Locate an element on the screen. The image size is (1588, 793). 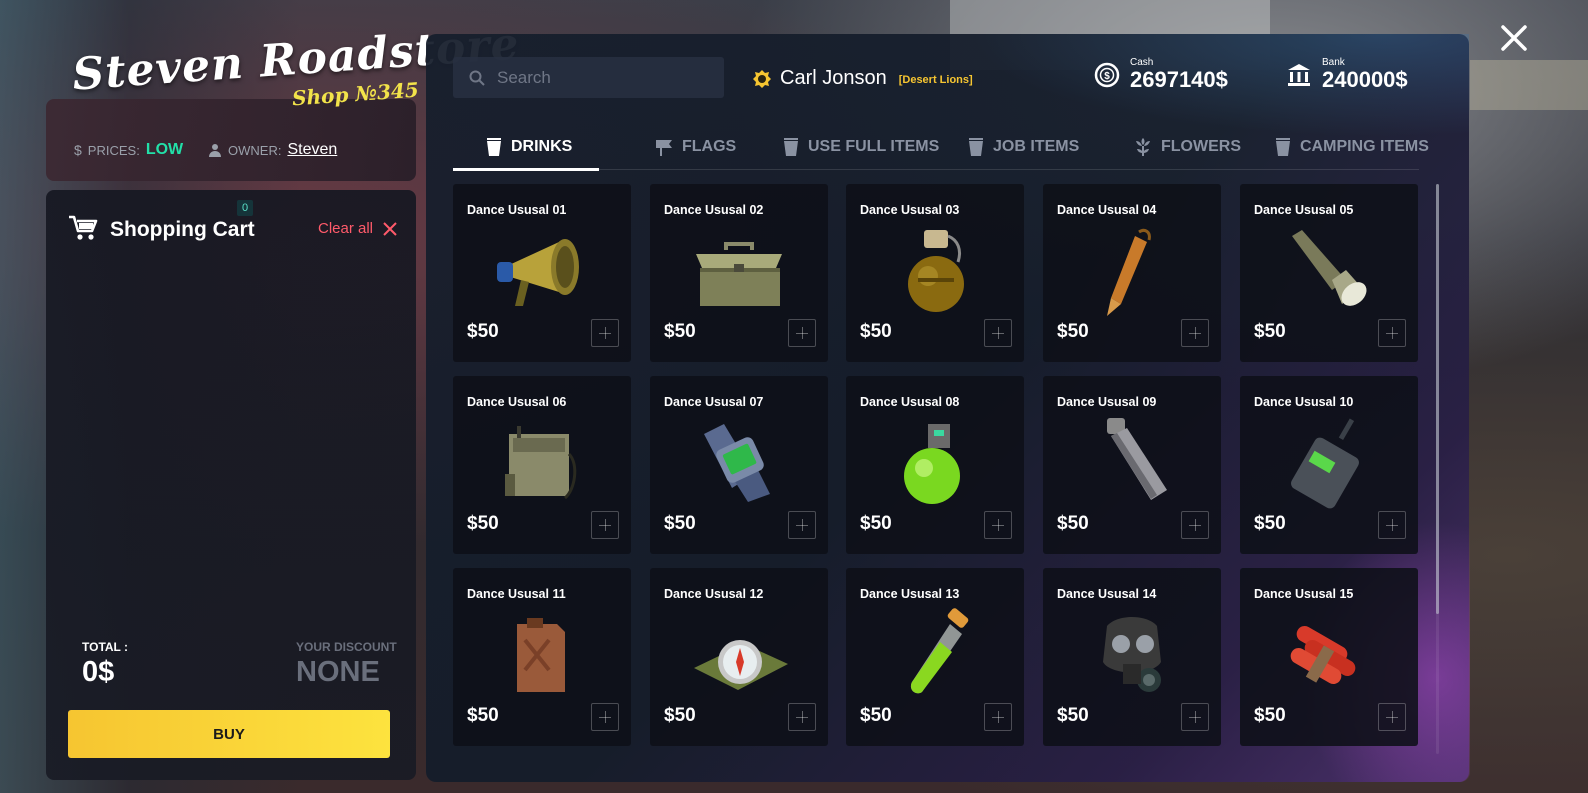
tab-job-items: JOB ITEMS is located at coordinates (1024, 146).